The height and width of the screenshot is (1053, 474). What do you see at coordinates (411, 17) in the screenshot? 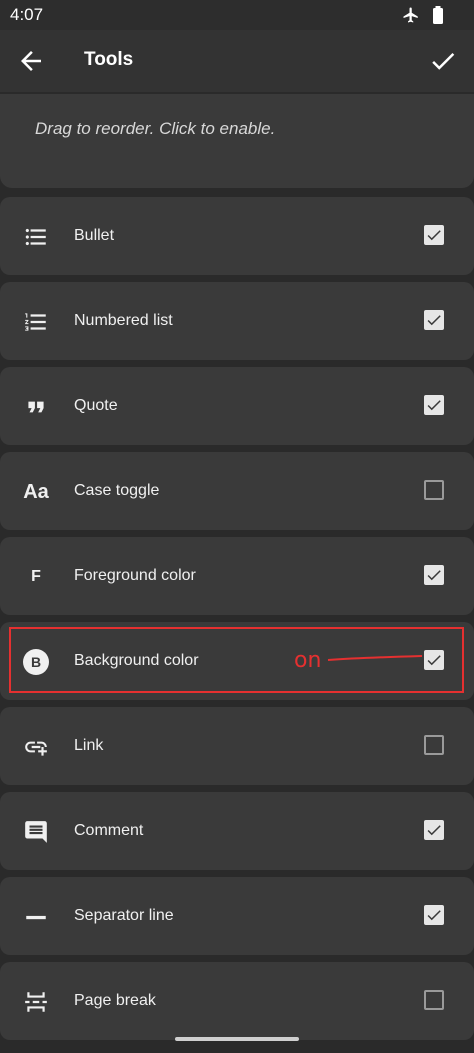
I see `airplane-icon` at bounding box center [411, 17].